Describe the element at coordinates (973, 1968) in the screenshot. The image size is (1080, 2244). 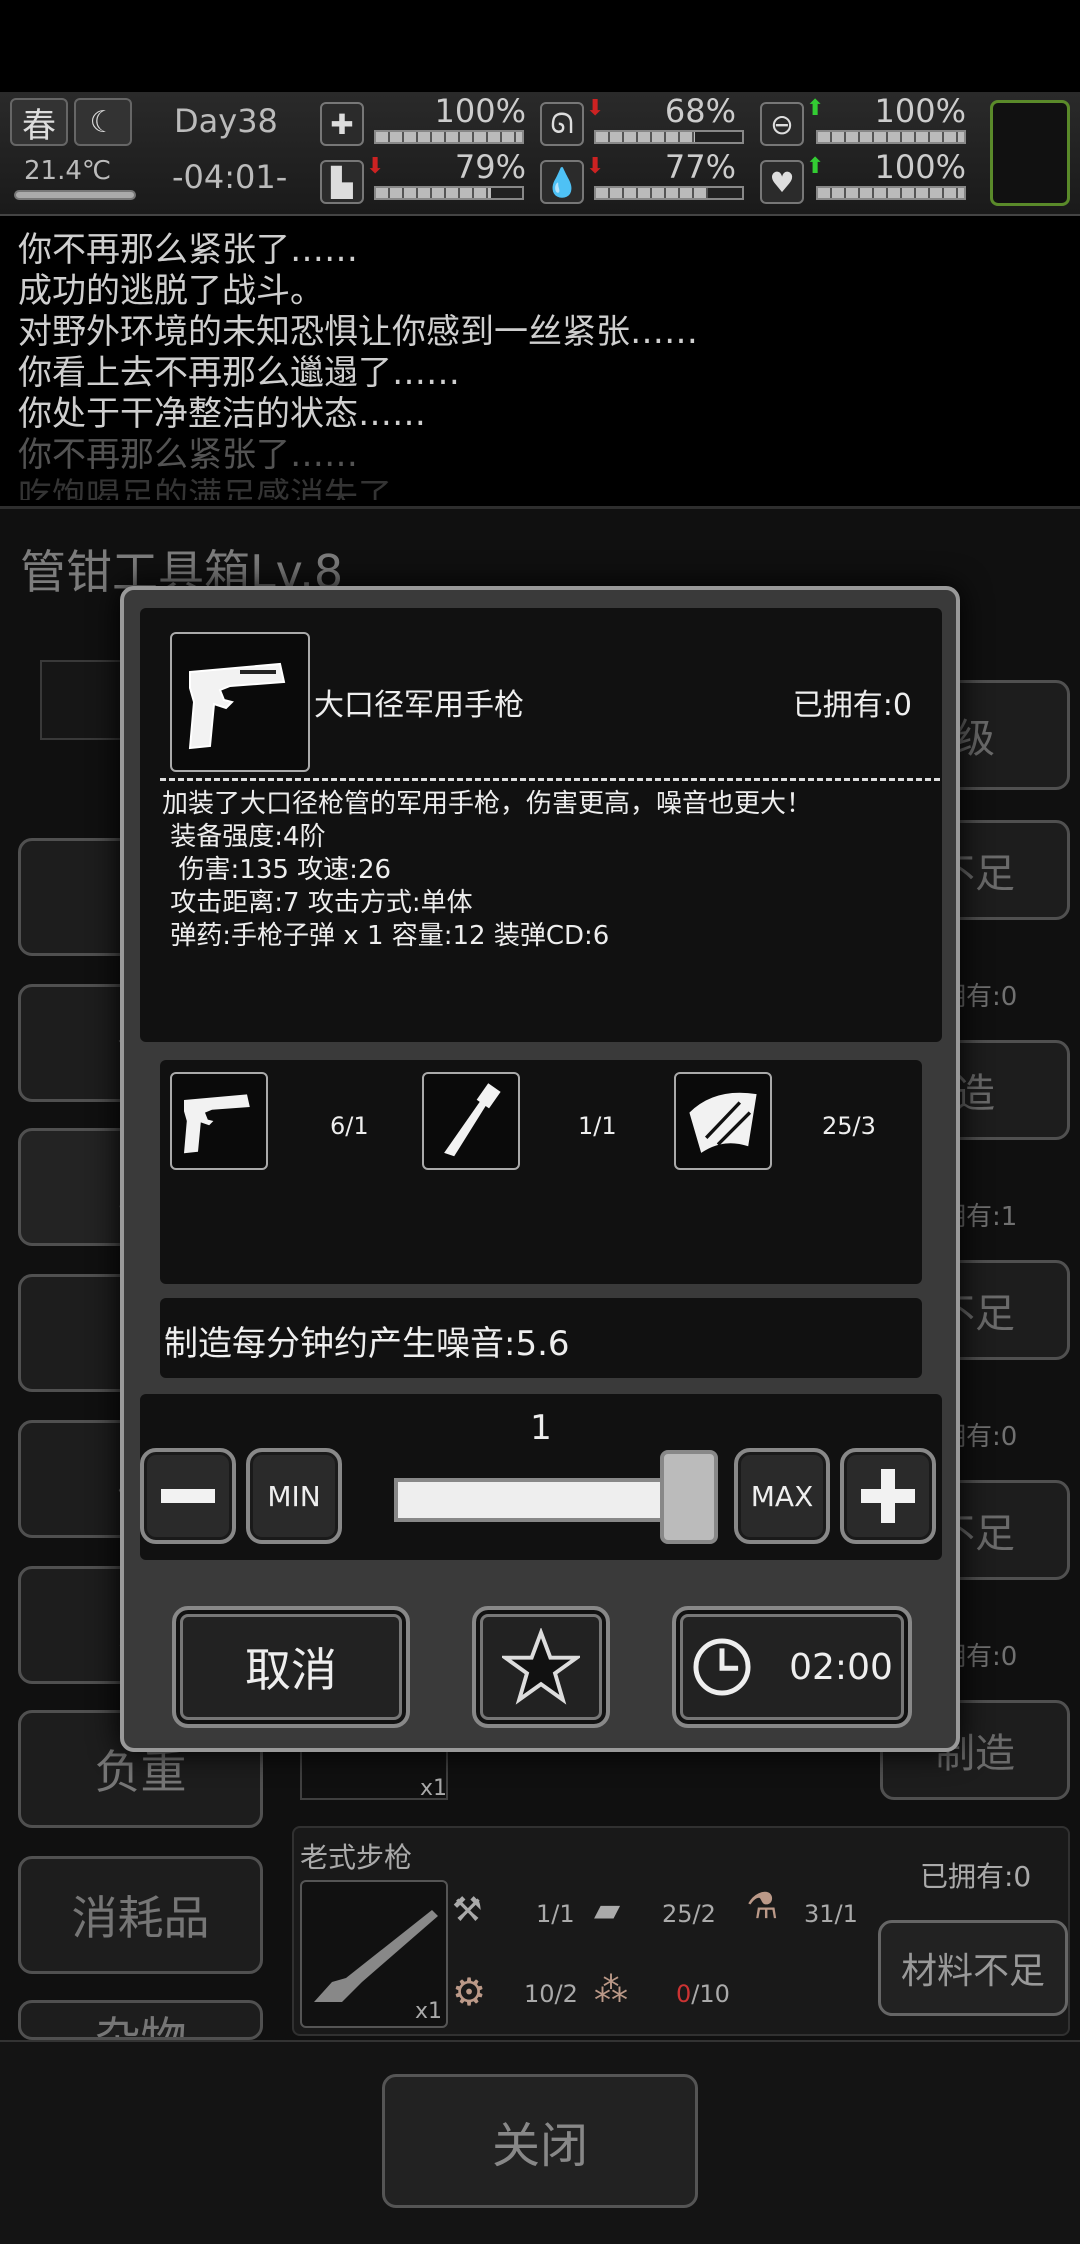
I see `craft-button-insufficient: 材料不足` at that location.